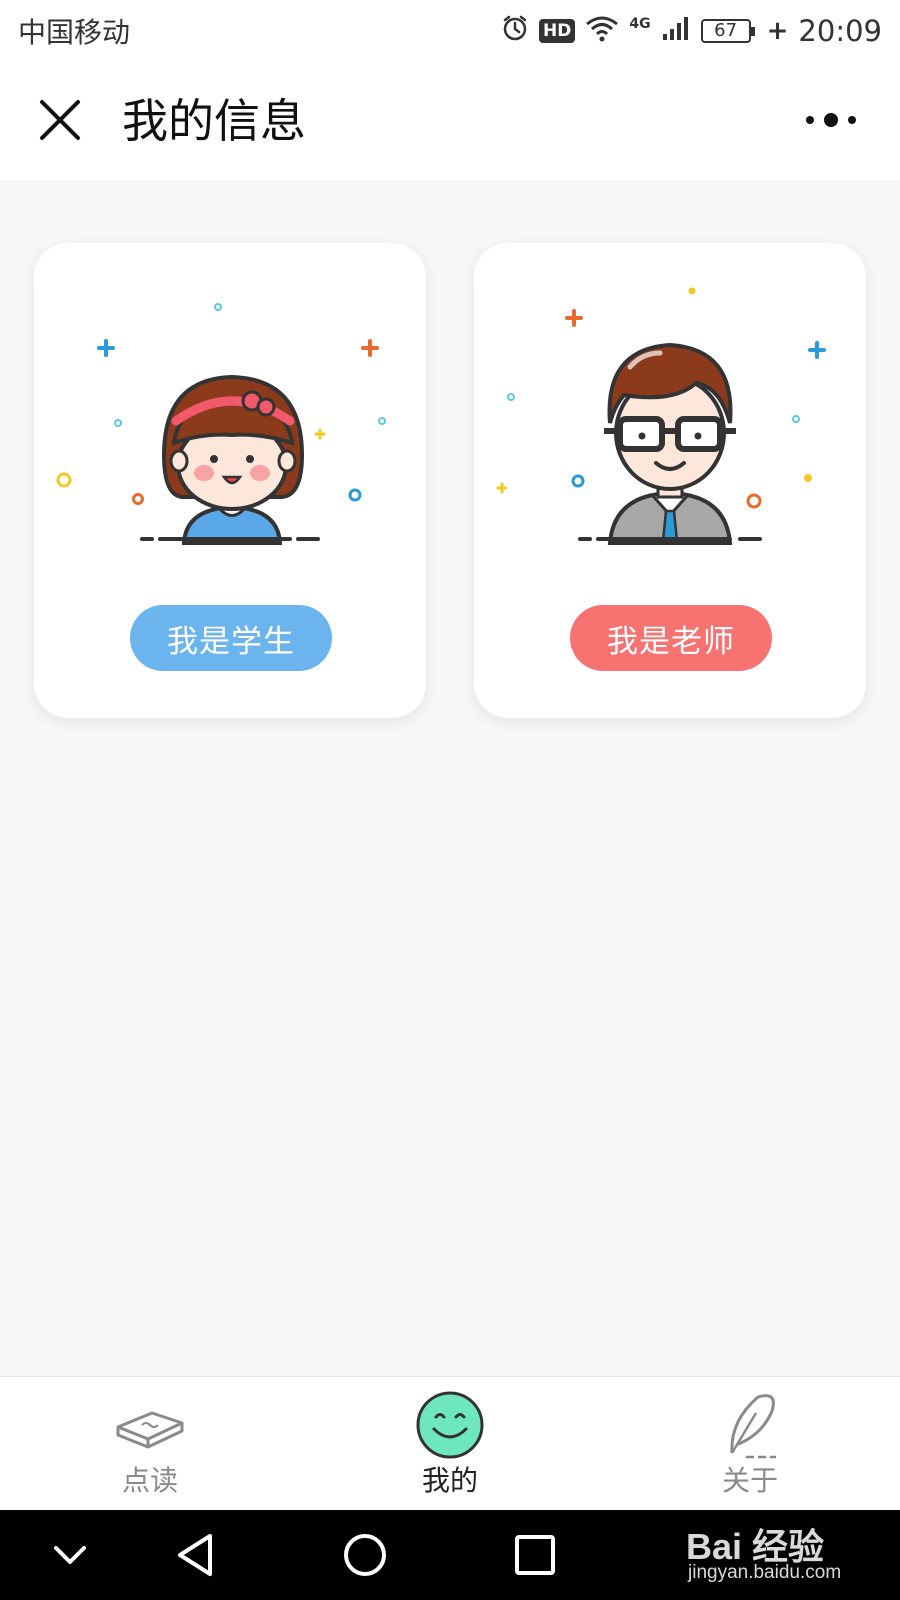  Describe the element at coordinates (221, 424) in the screenshot. I see `girl-avatar-illustration` at that location.